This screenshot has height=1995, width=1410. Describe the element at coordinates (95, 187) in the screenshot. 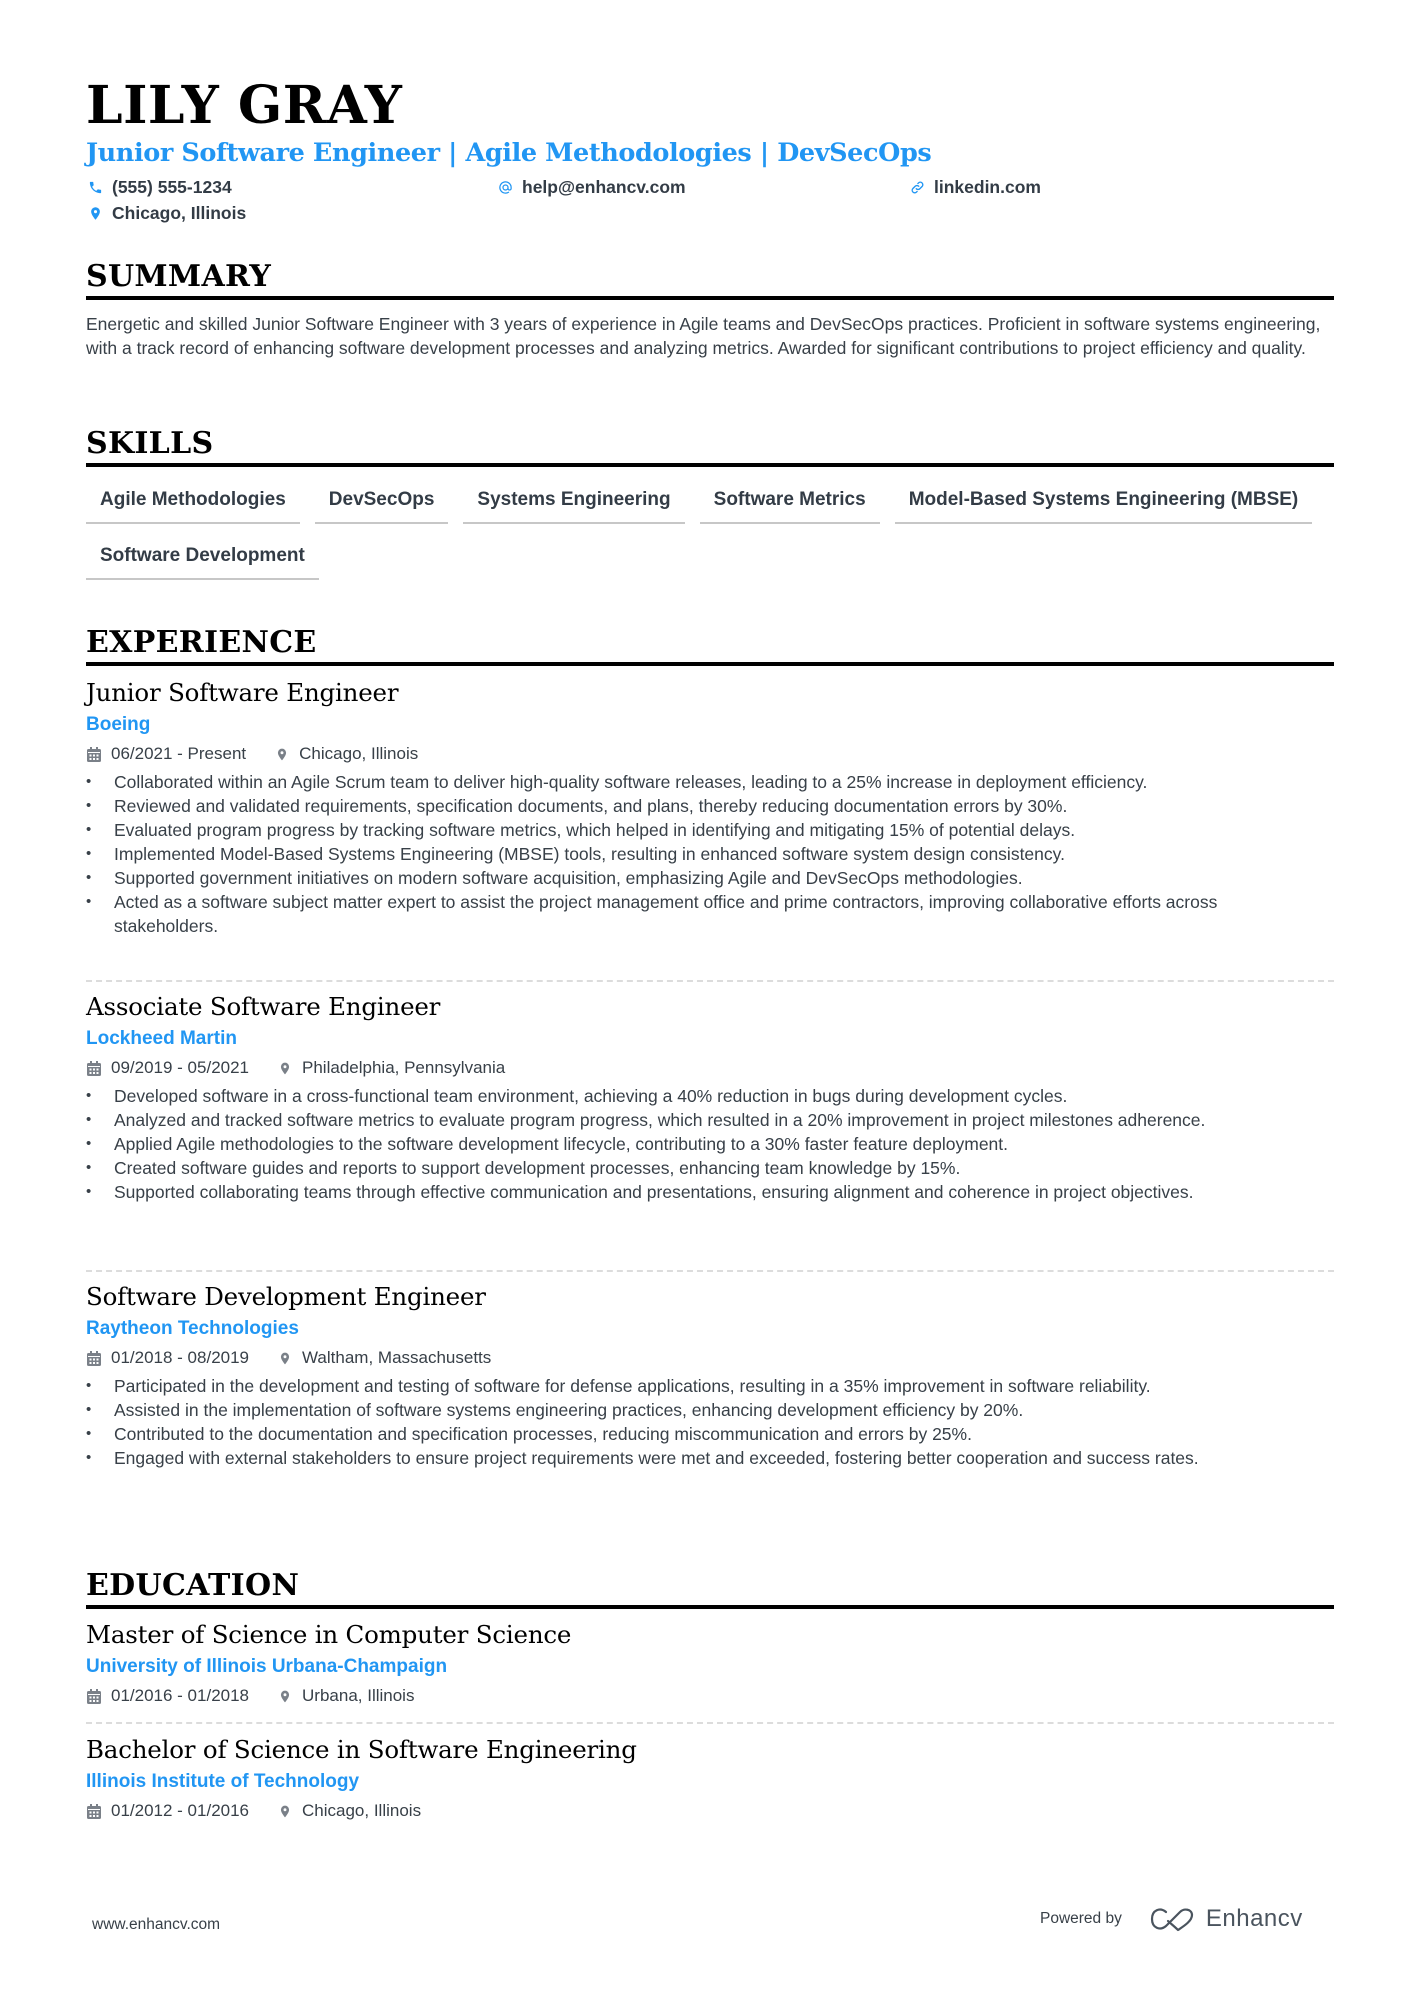

I see `phone-icon` at that location.